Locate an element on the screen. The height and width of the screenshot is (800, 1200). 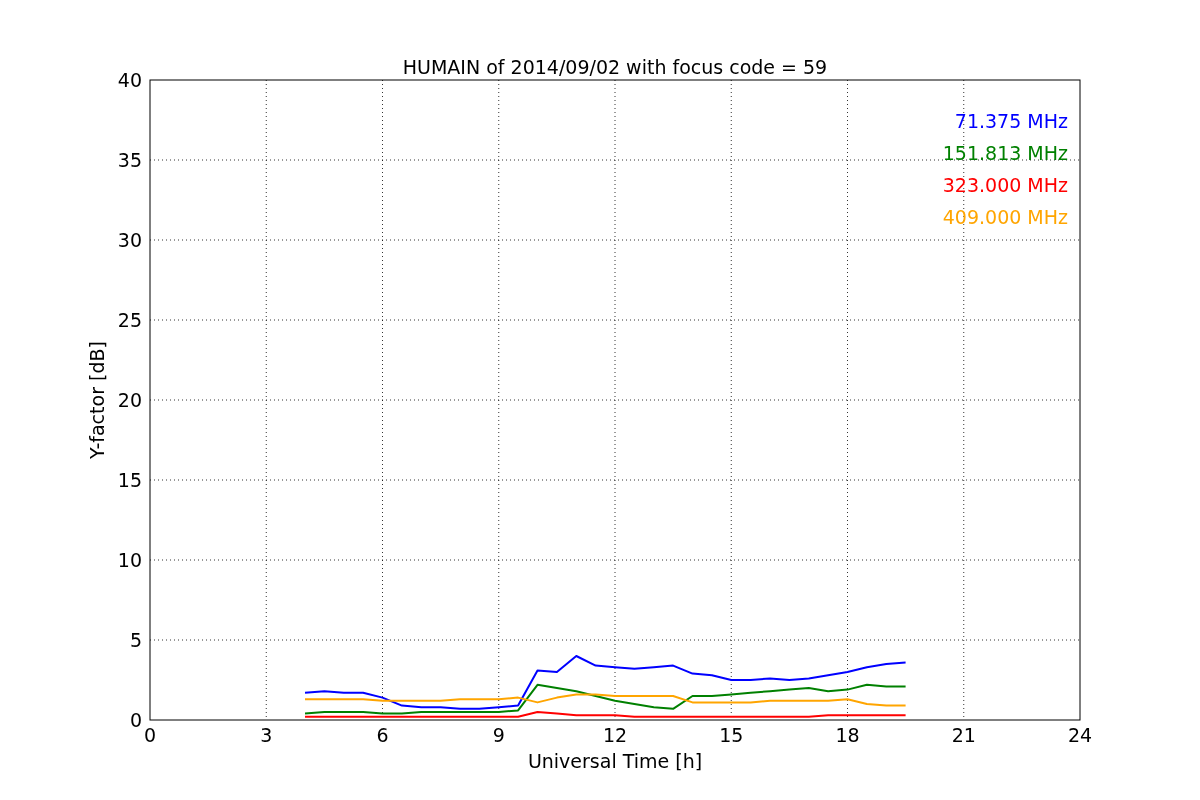
x-tick-label: 9 is located at coordinates (498, 735).